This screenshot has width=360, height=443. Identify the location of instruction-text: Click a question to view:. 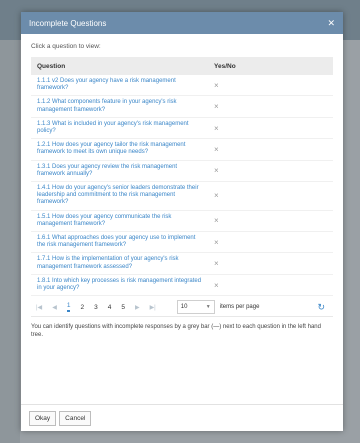
(66, 46).